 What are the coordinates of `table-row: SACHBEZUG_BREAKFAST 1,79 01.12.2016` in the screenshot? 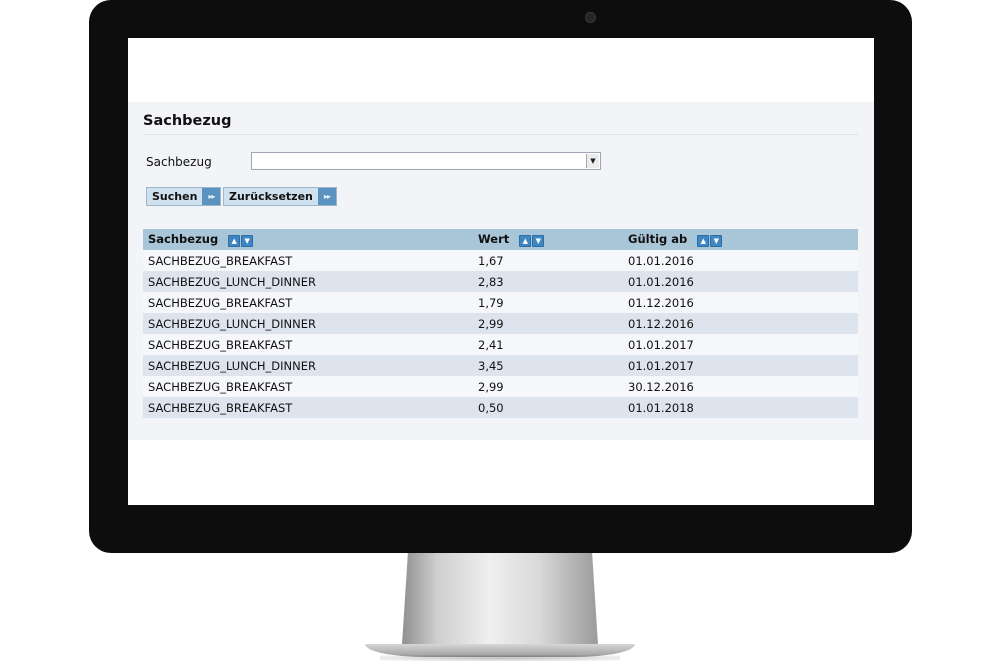 It's located at (500, 302).